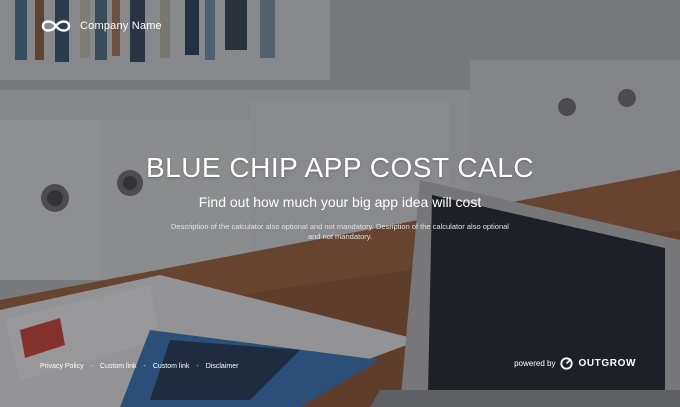  What do you see at coordinates (575, 363) in the screenshot?
I see `powered-by-outgrow: powered by OUTGROW` at bounding box center [575, 363].